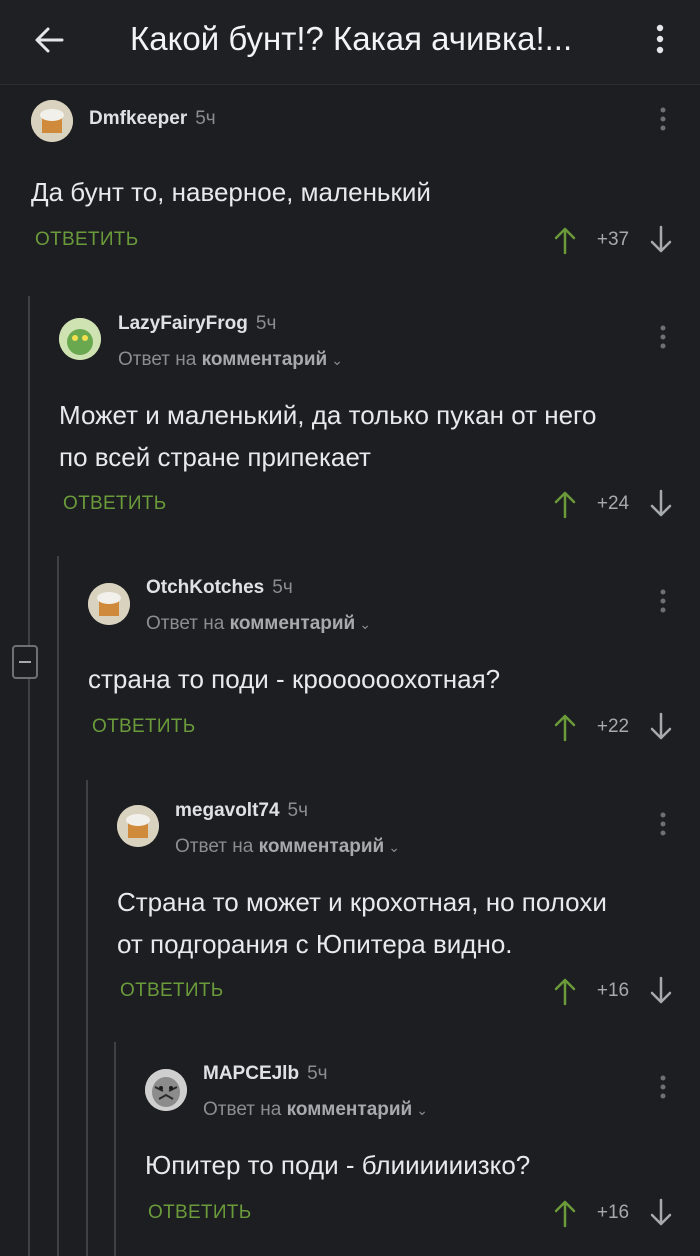 The height and width of the screenshot is (1256, 700). Describe the element at coordinates (613, 726) in the screenshot. I see `comment-score: +22` at that location.